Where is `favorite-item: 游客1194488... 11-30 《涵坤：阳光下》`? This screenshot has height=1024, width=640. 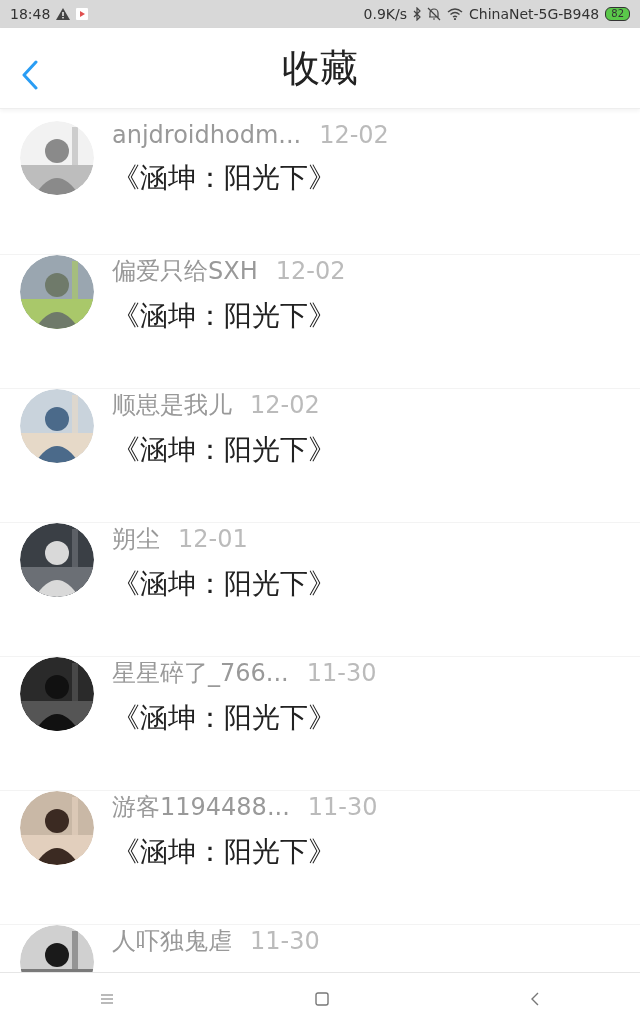 favorite-item: 游客1194488... 11-30 《涵坤：阳光下》 is located at coordinates (320, 858).